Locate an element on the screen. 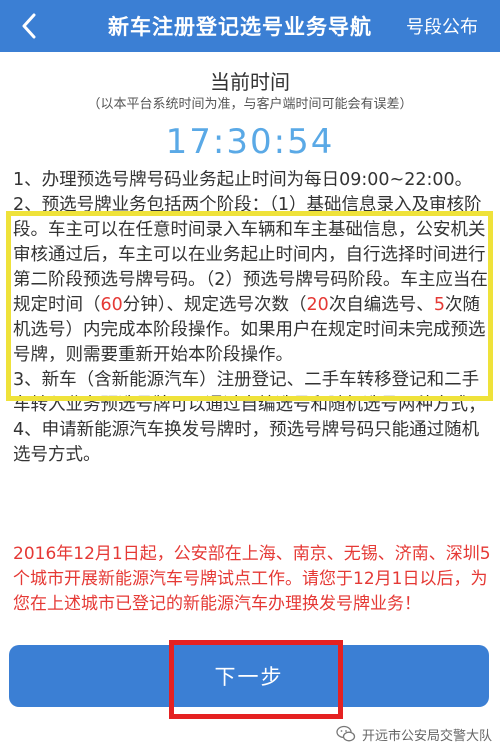 The width and height of the screenshot is (500, 751). wechat-icon is located at coordinates (346, 733).